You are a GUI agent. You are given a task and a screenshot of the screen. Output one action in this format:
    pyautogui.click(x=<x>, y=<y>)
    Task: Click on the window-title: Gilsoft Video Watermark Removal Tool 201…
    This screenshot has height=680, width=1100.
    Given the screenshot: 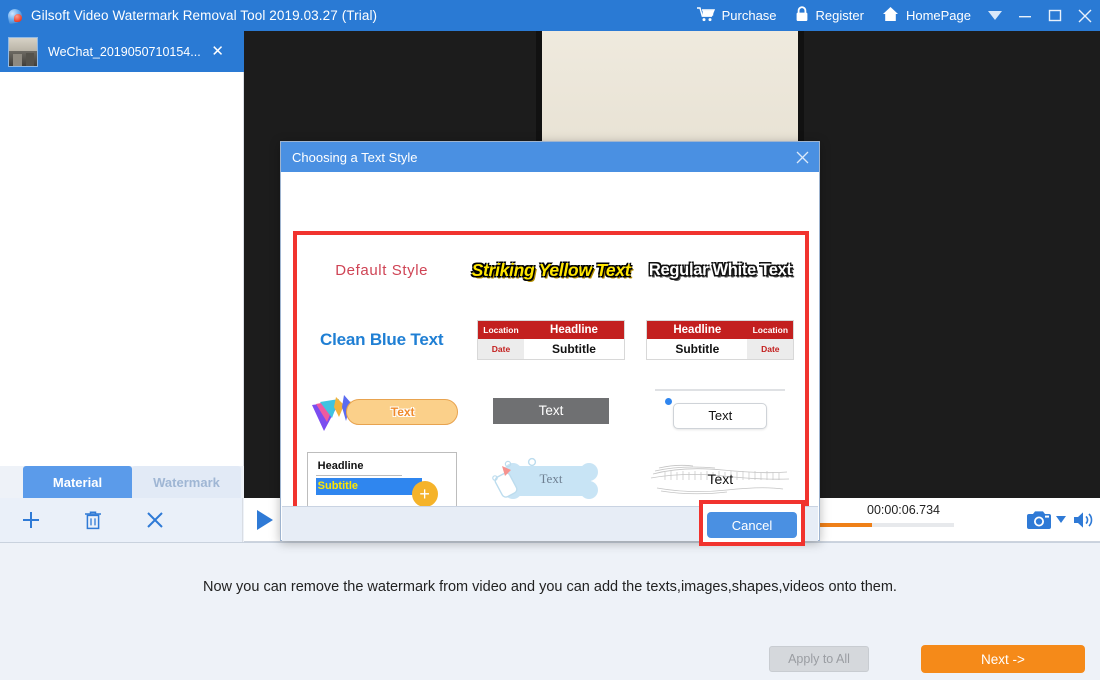 What is the action you would take?
    pyautogui.click(x=204, y=15)
    